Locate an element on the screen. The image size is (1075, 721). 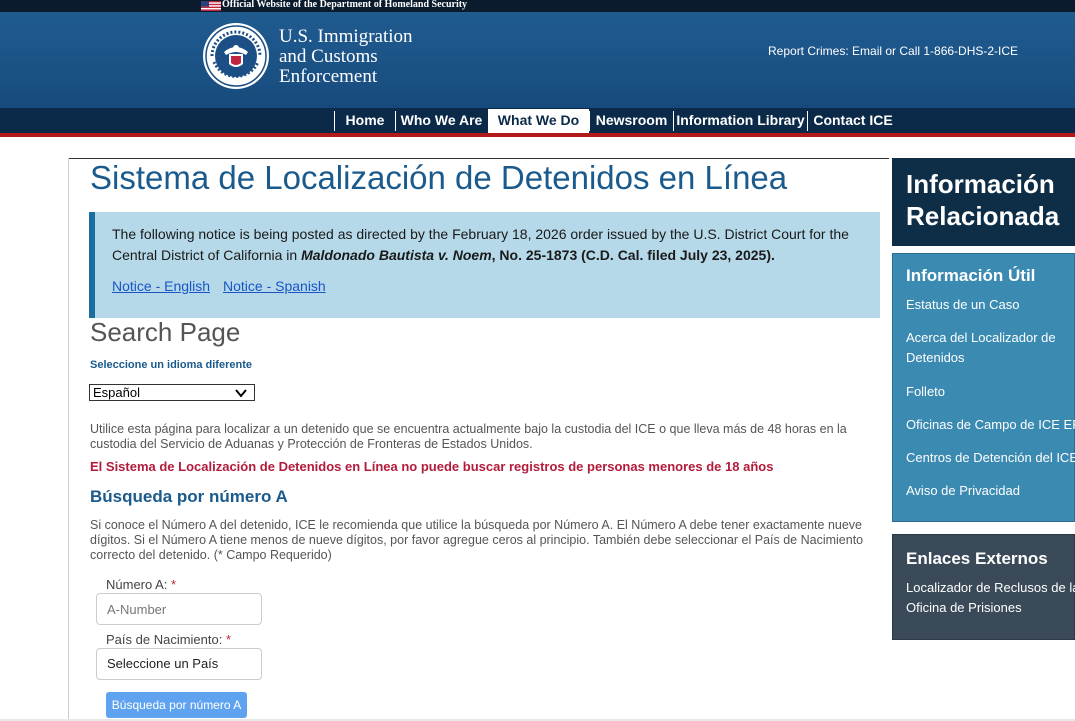
a-number-label: Número A: * is located at coordinates (141, 584).